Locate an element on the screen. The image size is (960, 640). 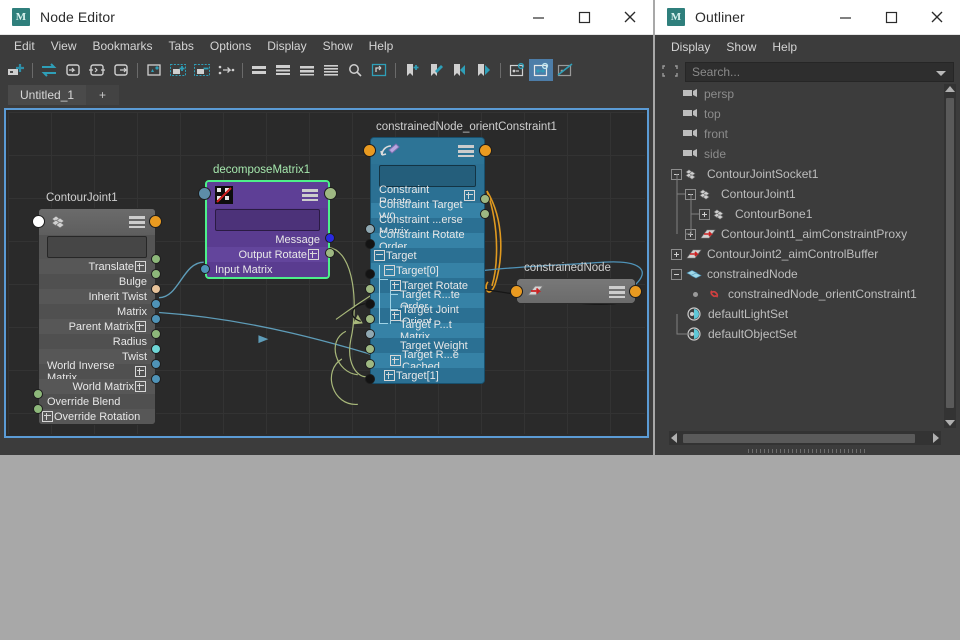
tab-add-button: + is located at coordinates (103, 95).